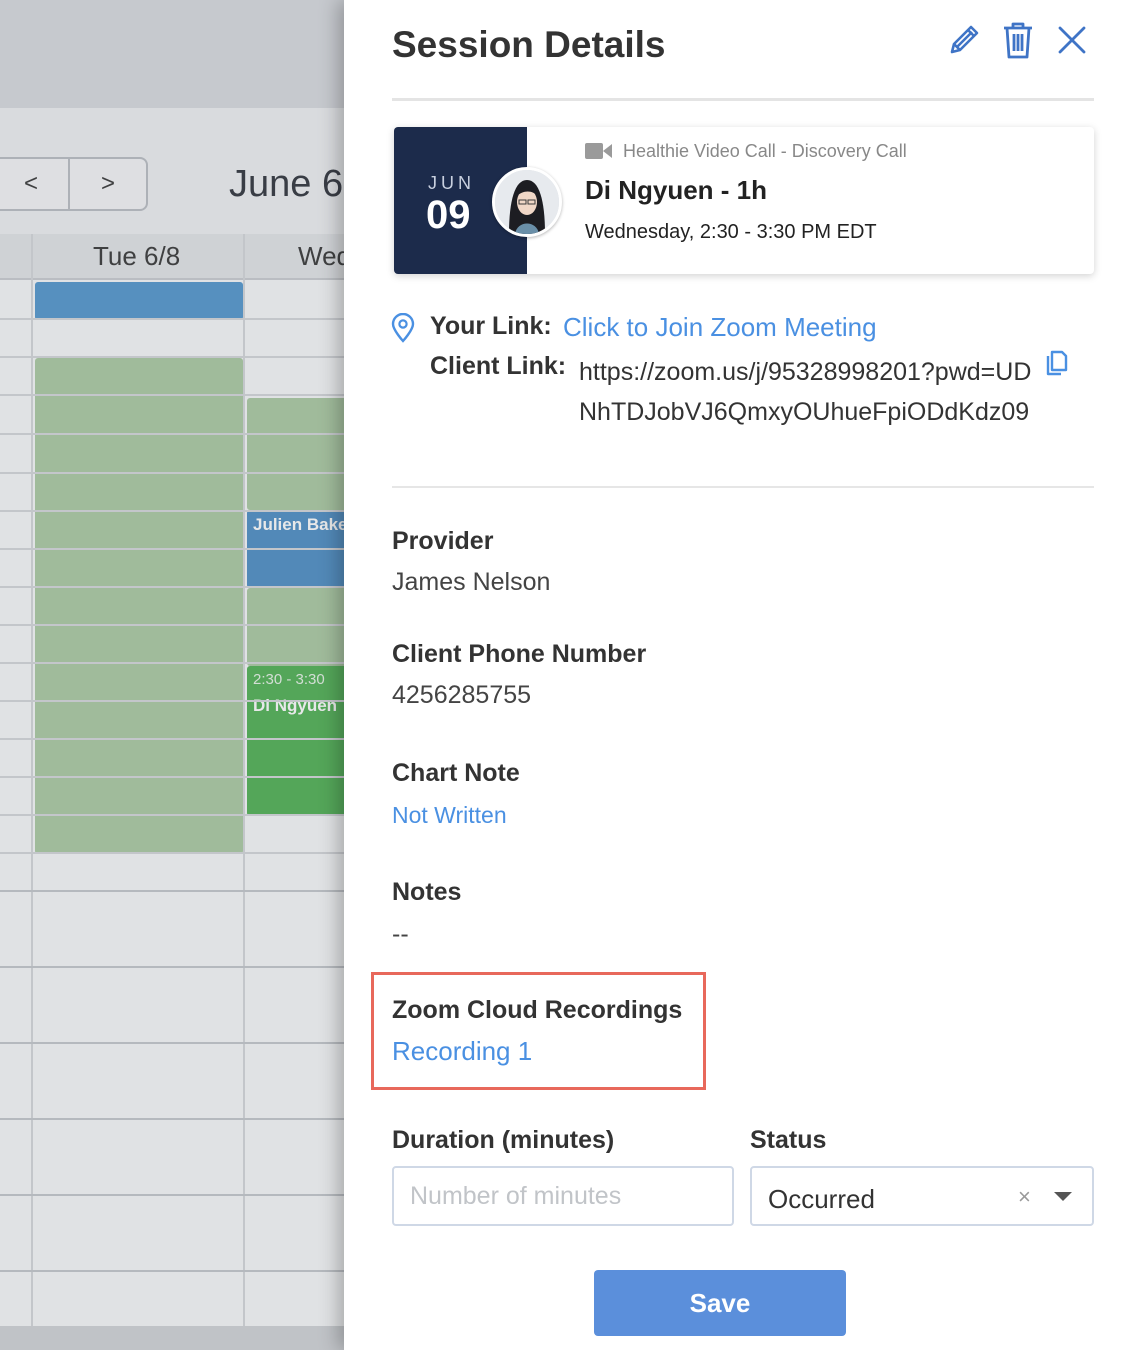  Describe the element at coordinates (471, 582) in the screenshot. I see `provider-value: James Nelson` at that location.